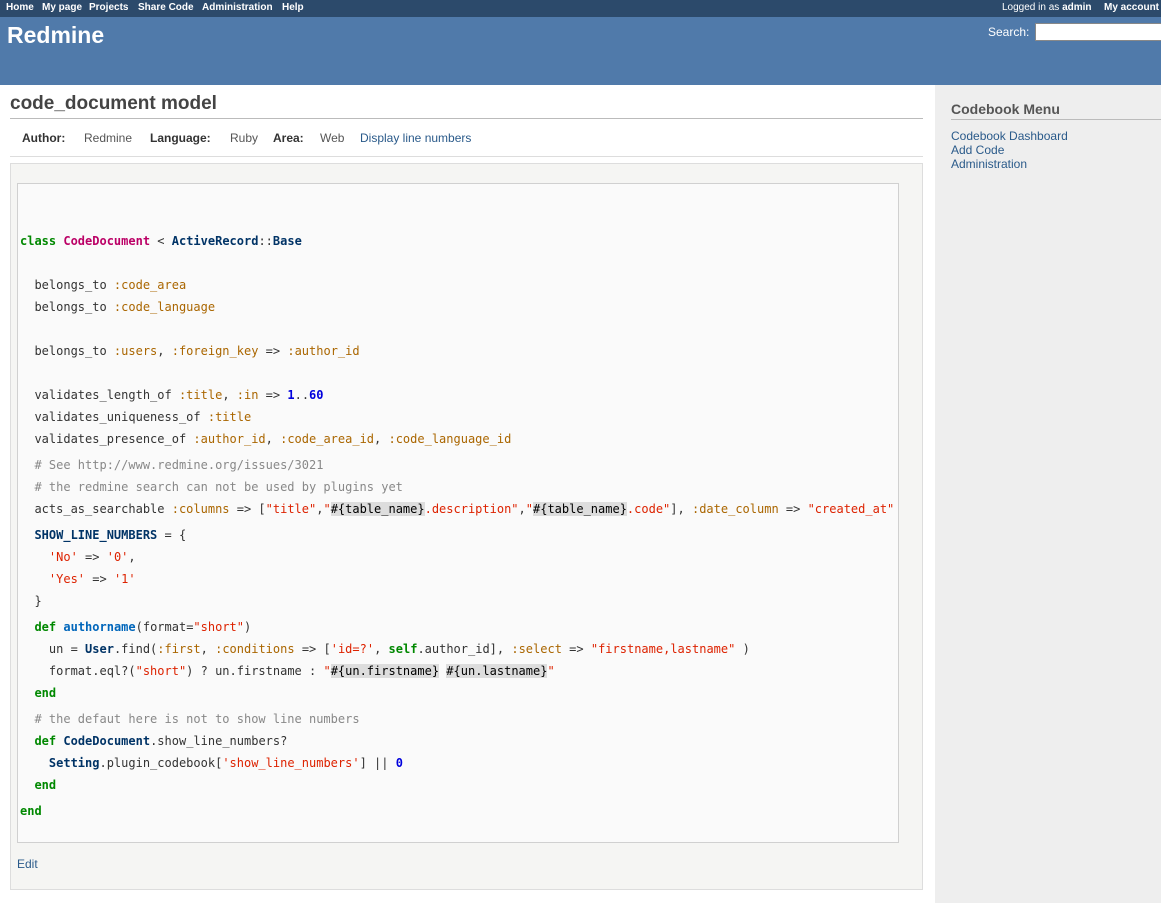  I want to click on area-label: Area:, so click(288, 138).